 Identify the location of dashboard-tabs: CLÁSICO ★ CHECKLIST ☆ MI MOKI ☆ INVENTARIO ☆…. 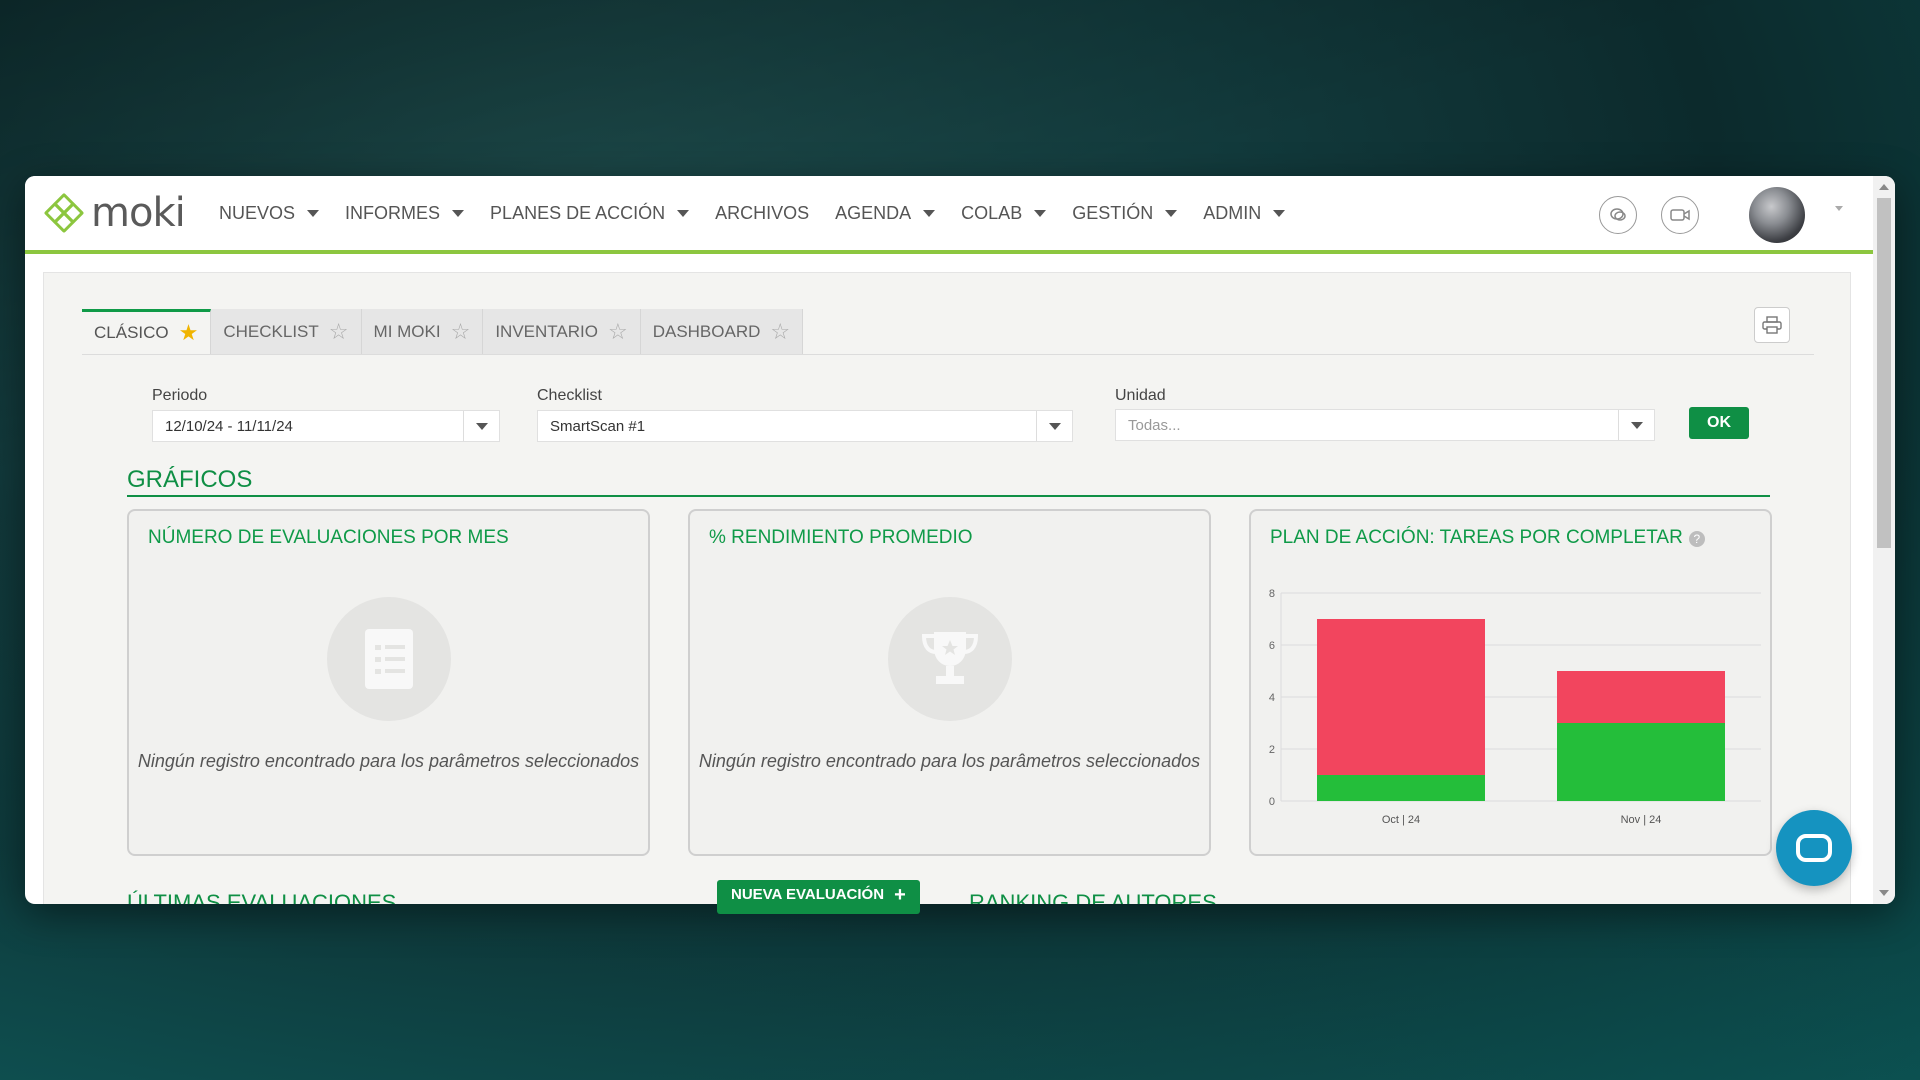
(443, 331).